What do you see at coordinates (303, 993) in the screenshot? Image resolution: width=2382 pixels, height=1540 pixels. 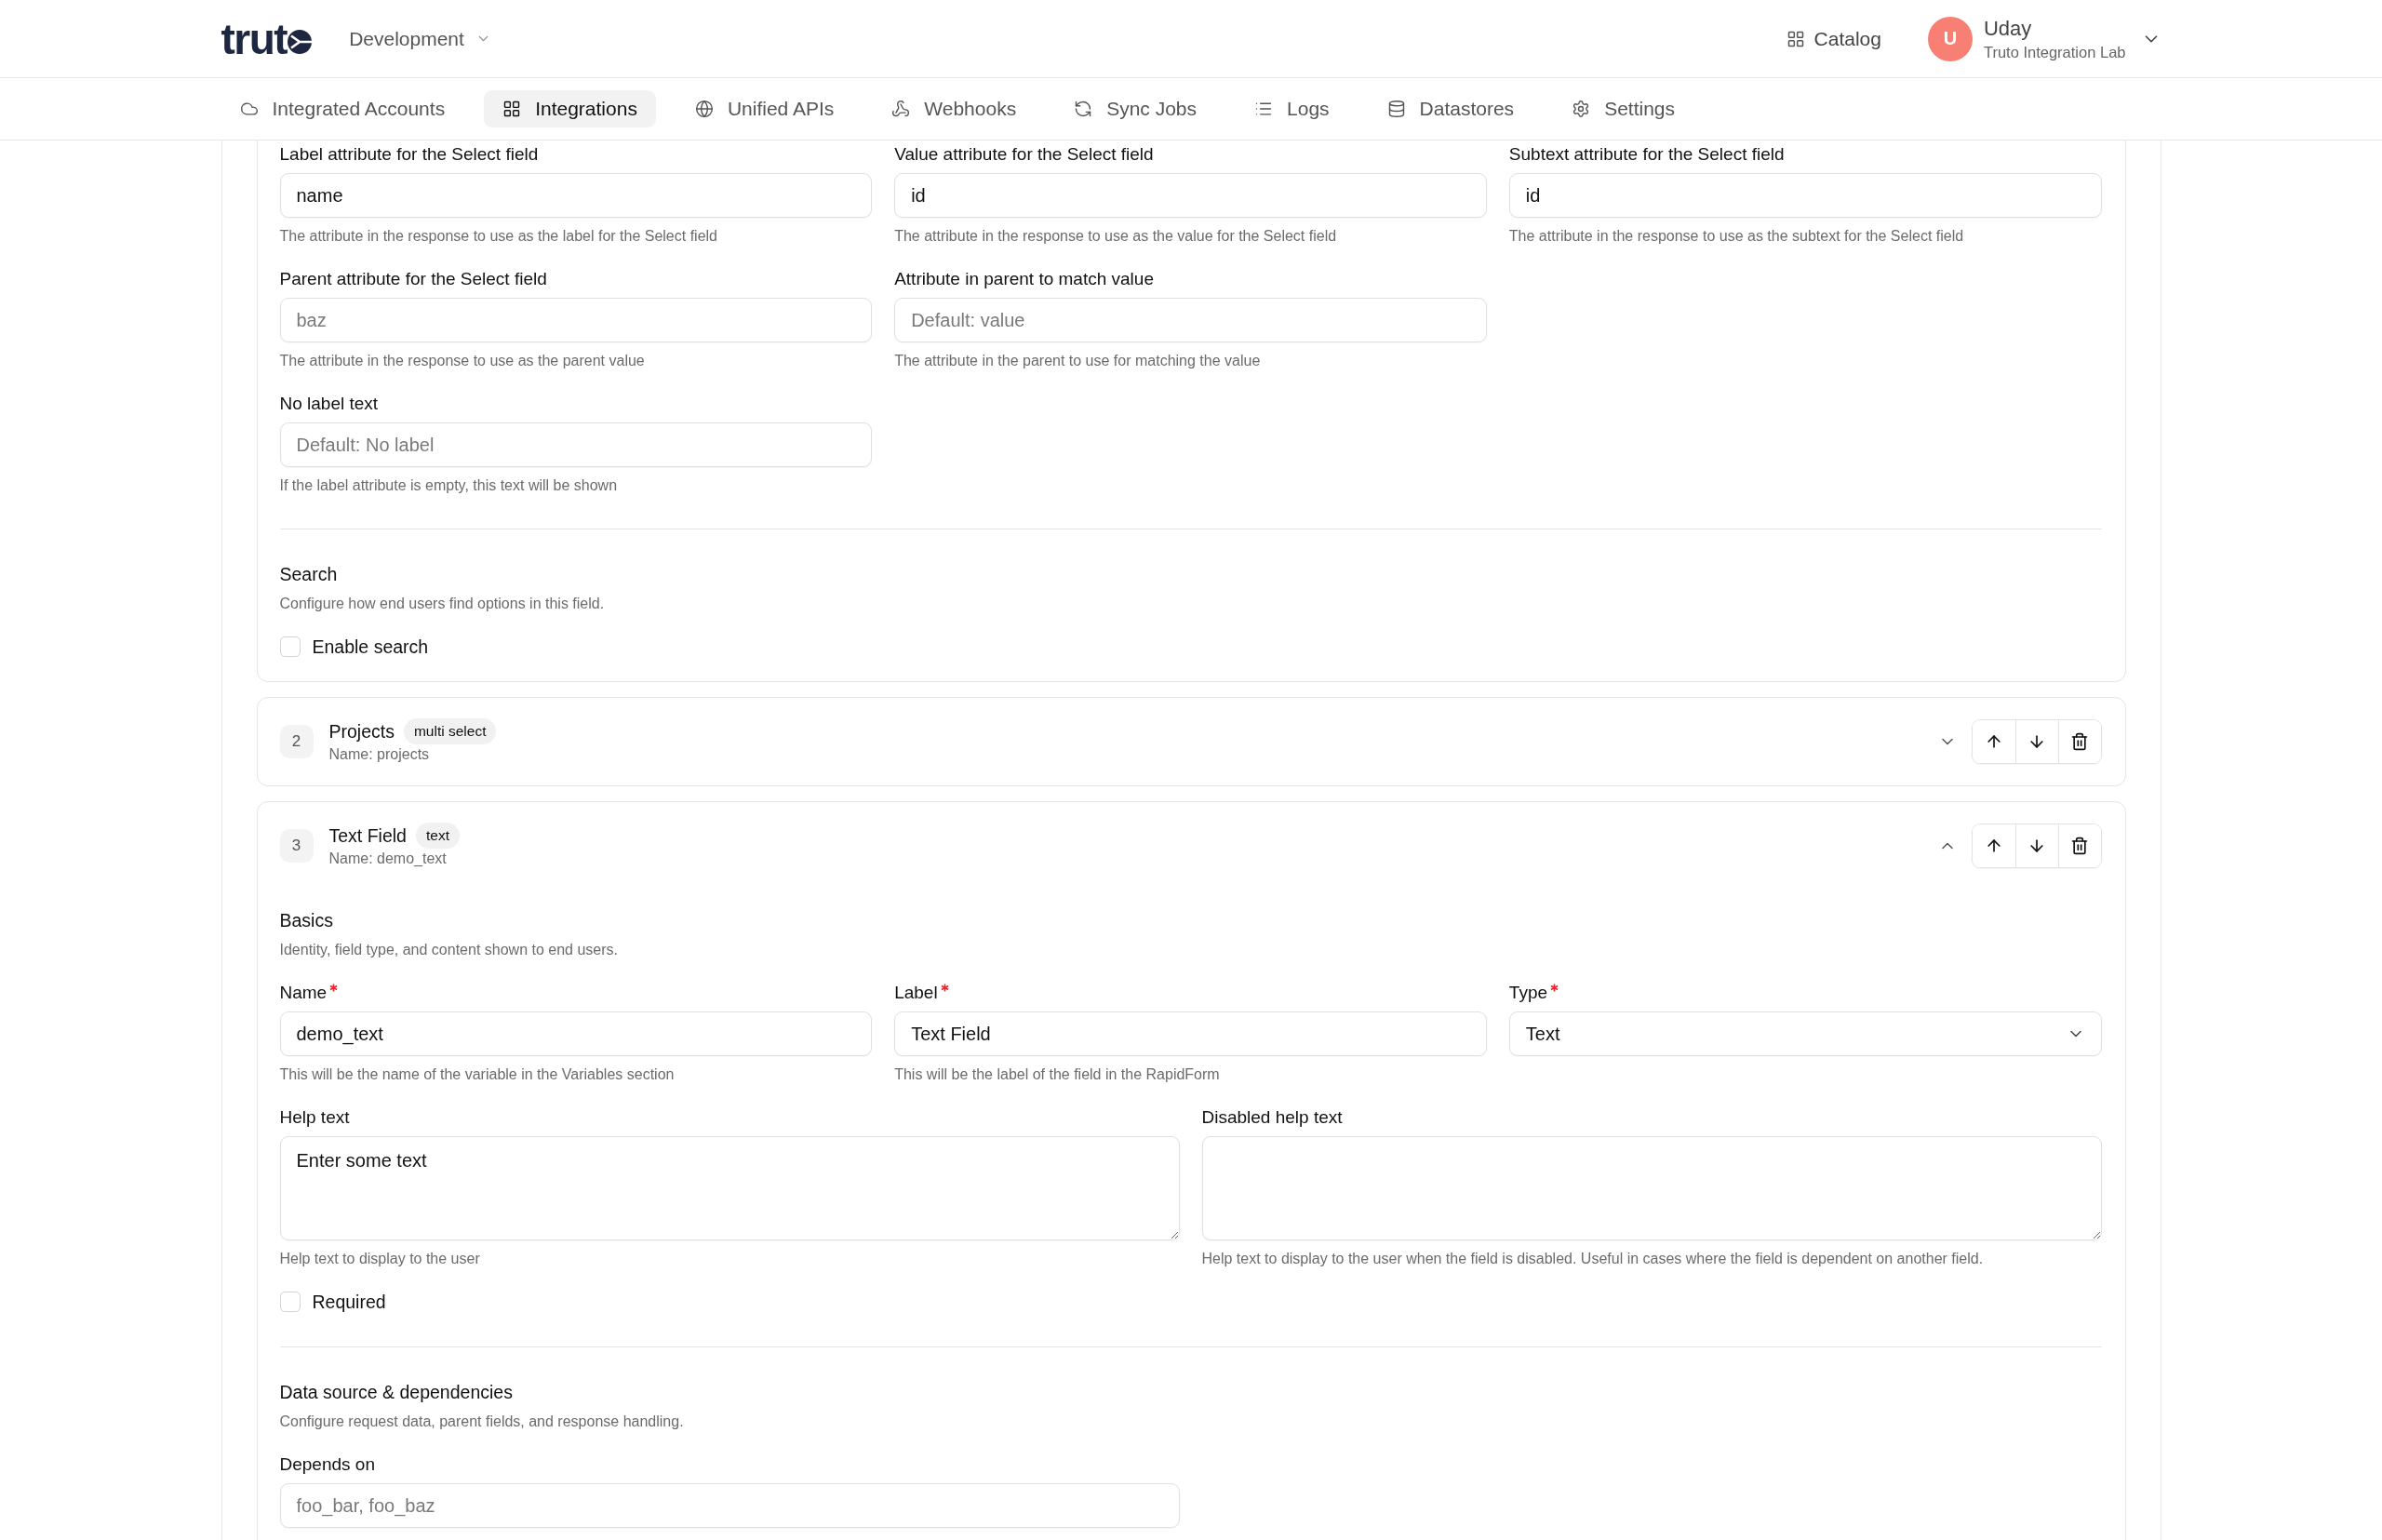 I see `field-label: Name` at bounding box center [303, 993].